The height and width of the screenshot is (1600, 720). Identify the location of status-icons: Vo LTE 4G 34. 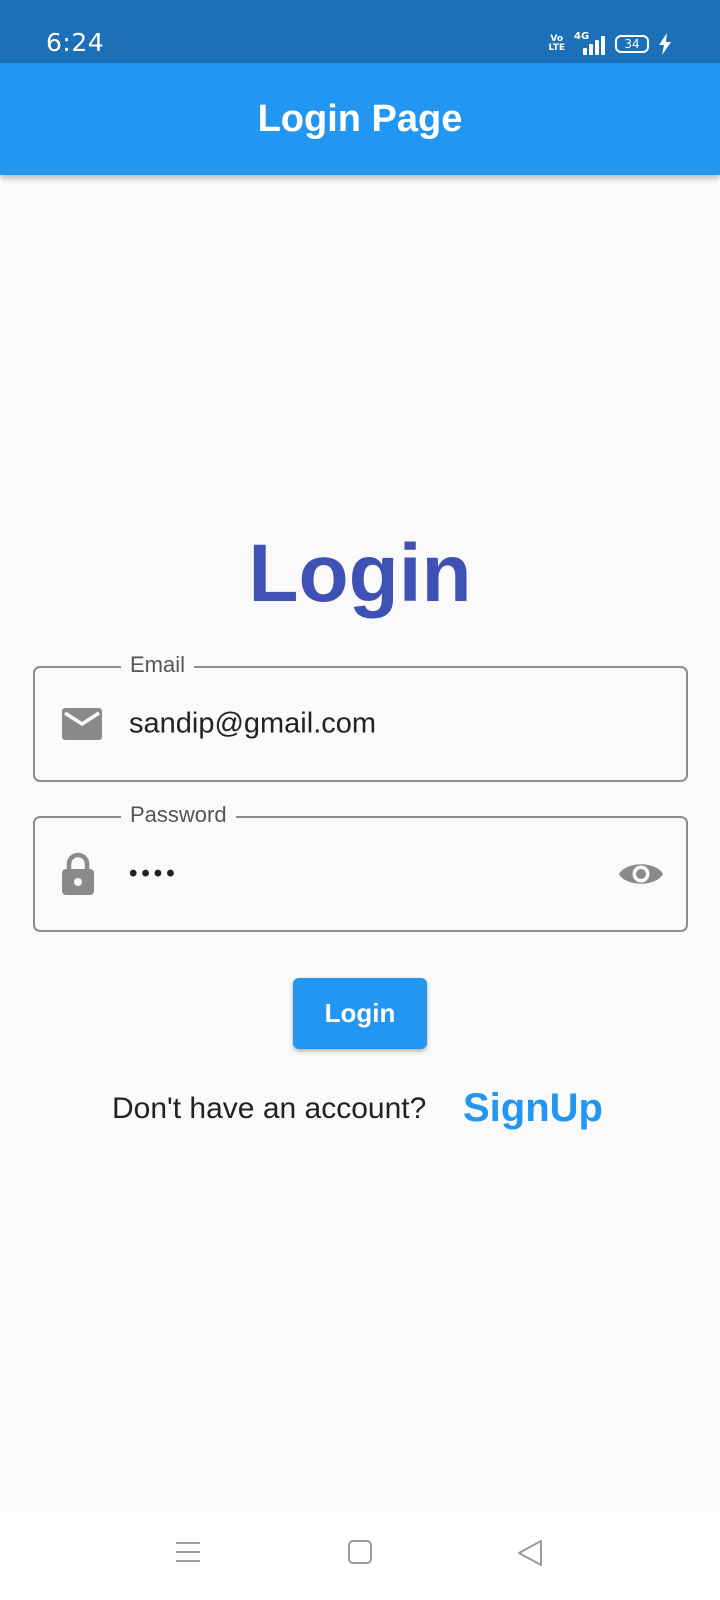
(610, 44).